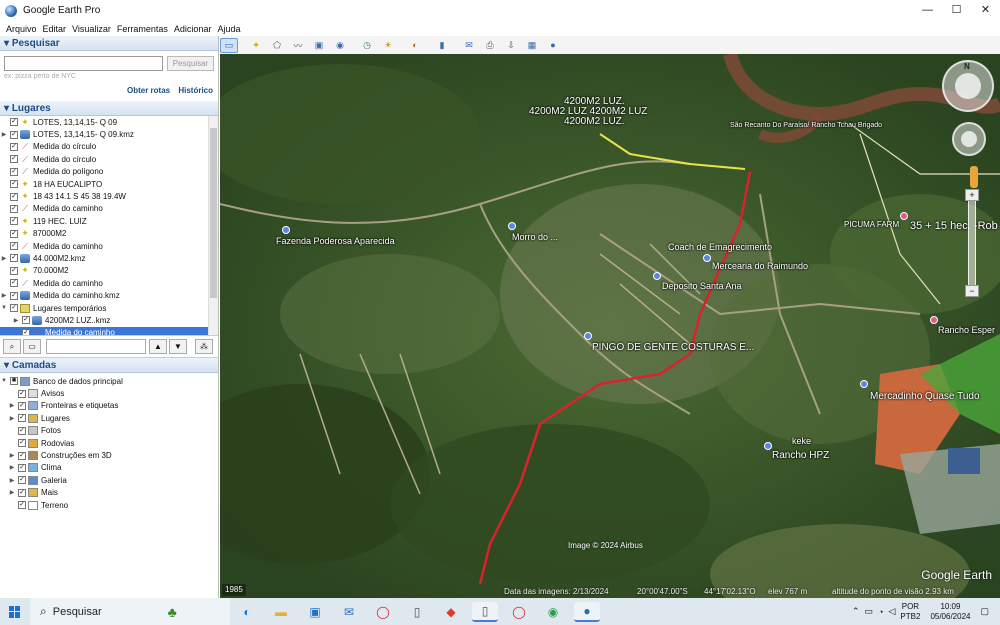  Describe the element at coordinates (109, 493) in the screenshot. I see `layer-item: ▶ ✓ Mais` at that location.